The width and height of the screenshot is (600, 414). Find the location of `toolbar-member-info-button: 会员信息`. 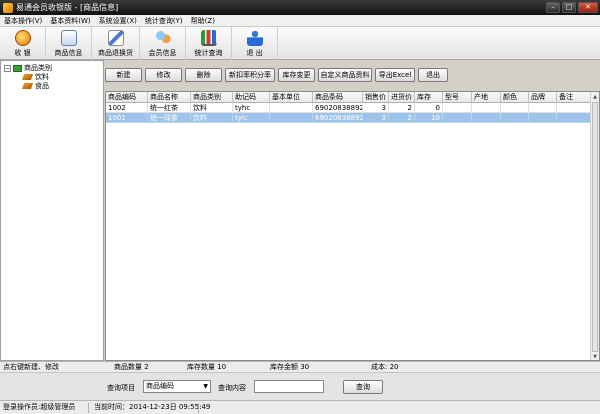

toolbar-member-info-button: 会员信息 is located at coordinates (163, 43).